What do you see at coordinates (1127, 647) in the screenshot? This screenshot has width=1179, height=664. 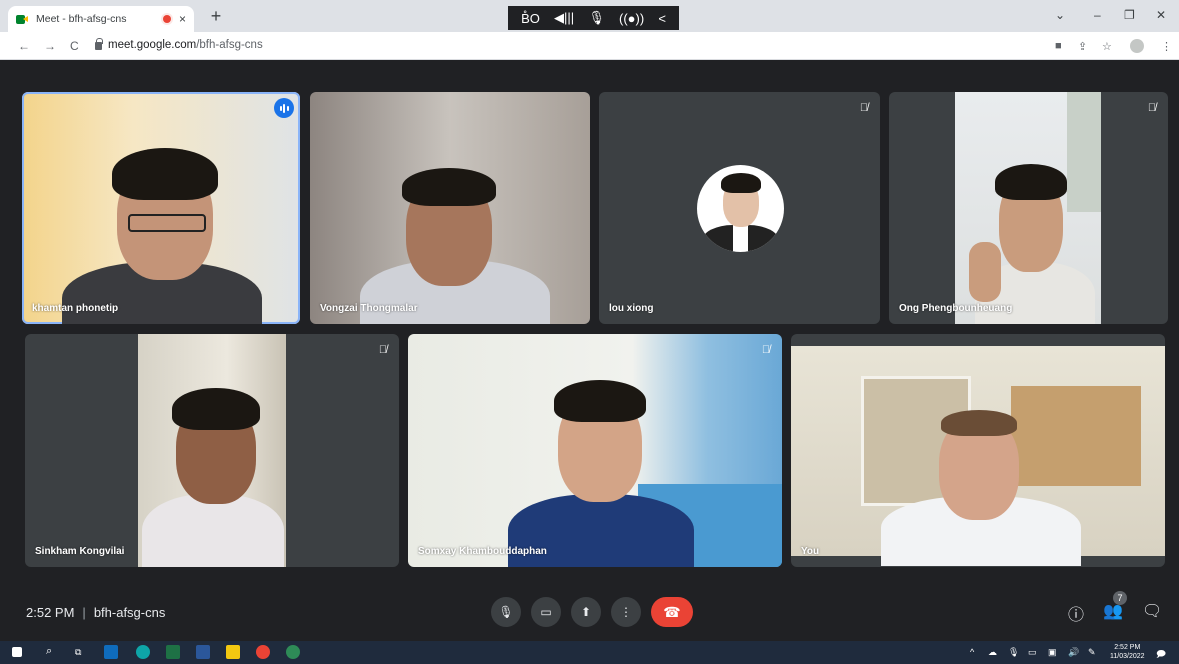 I see `clock-time: 2:52 PM` at bounding box center [1127, 647].